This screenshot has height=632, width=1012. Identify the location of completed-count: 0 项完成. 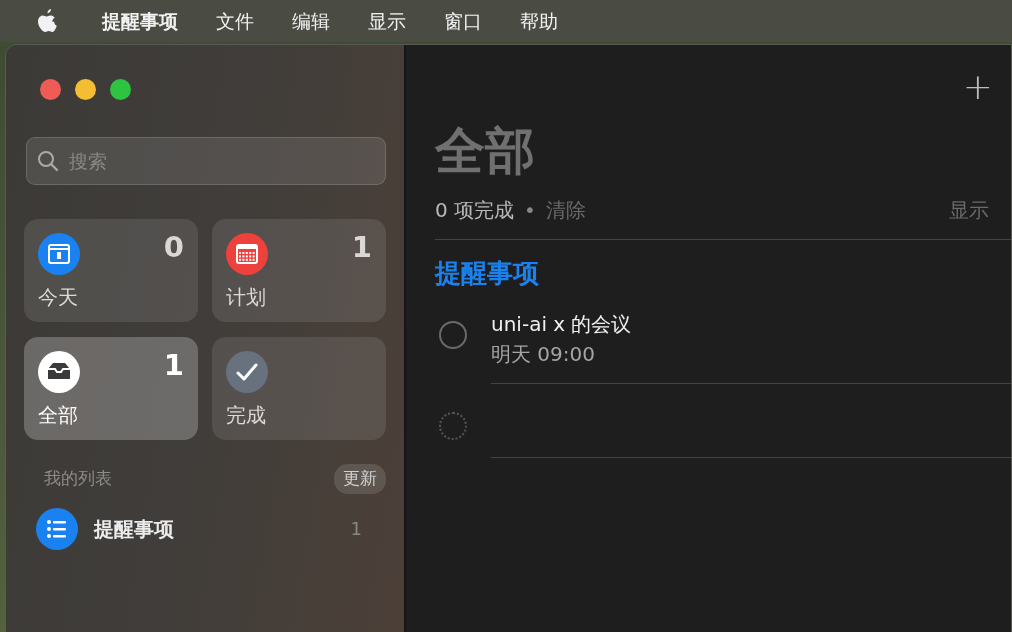
(475, 210).